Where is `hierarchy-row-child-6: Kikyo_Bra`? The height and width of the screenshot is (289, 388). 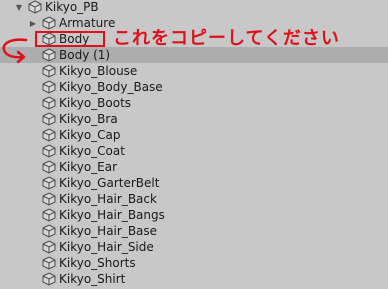 hierarchy-row-child-6: Kikyo_Bra is located at coordinates (194, 119).